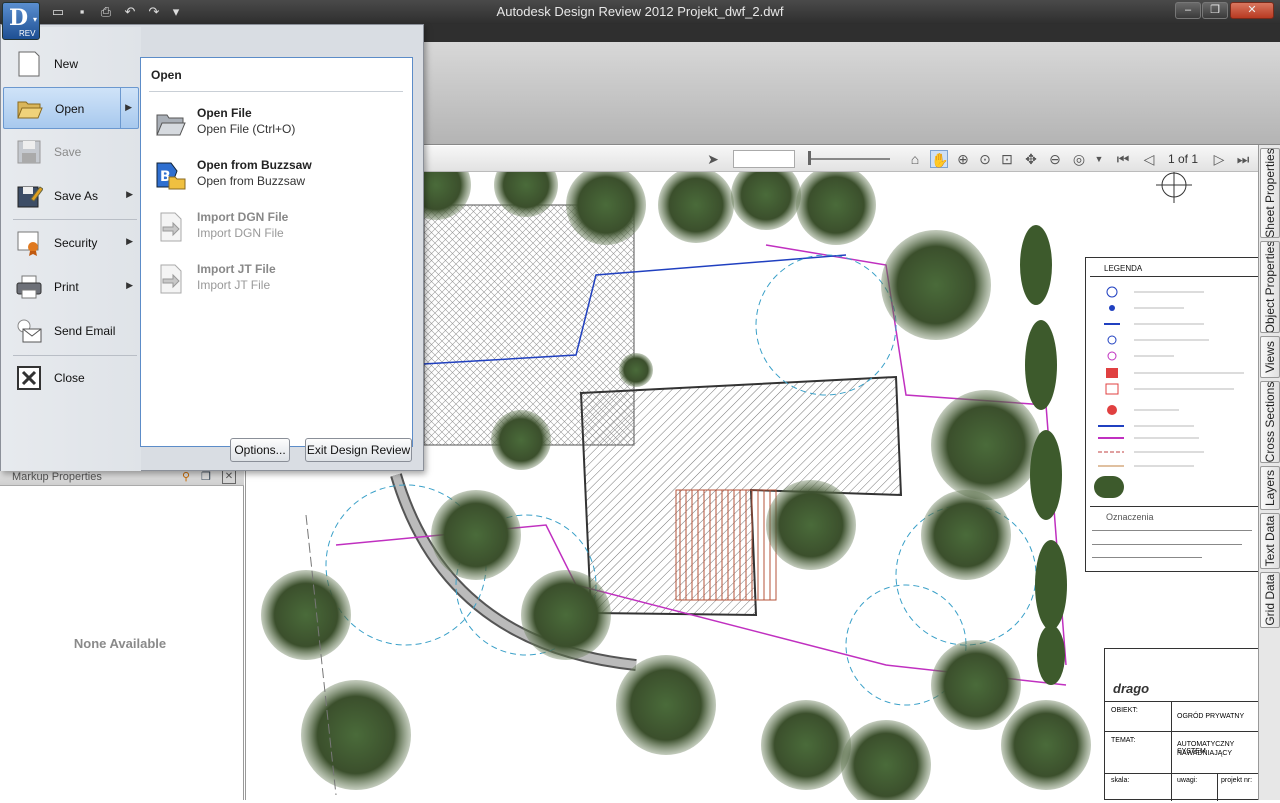 This screenshot has height=803, width=1280. What do you see at coordinates (277, 176) in the screenshot?
I see `submenu-open-from-buzzsaw: B Open from Buzzsaw Open from Buzzsaw` at bounding box center [277, 176].